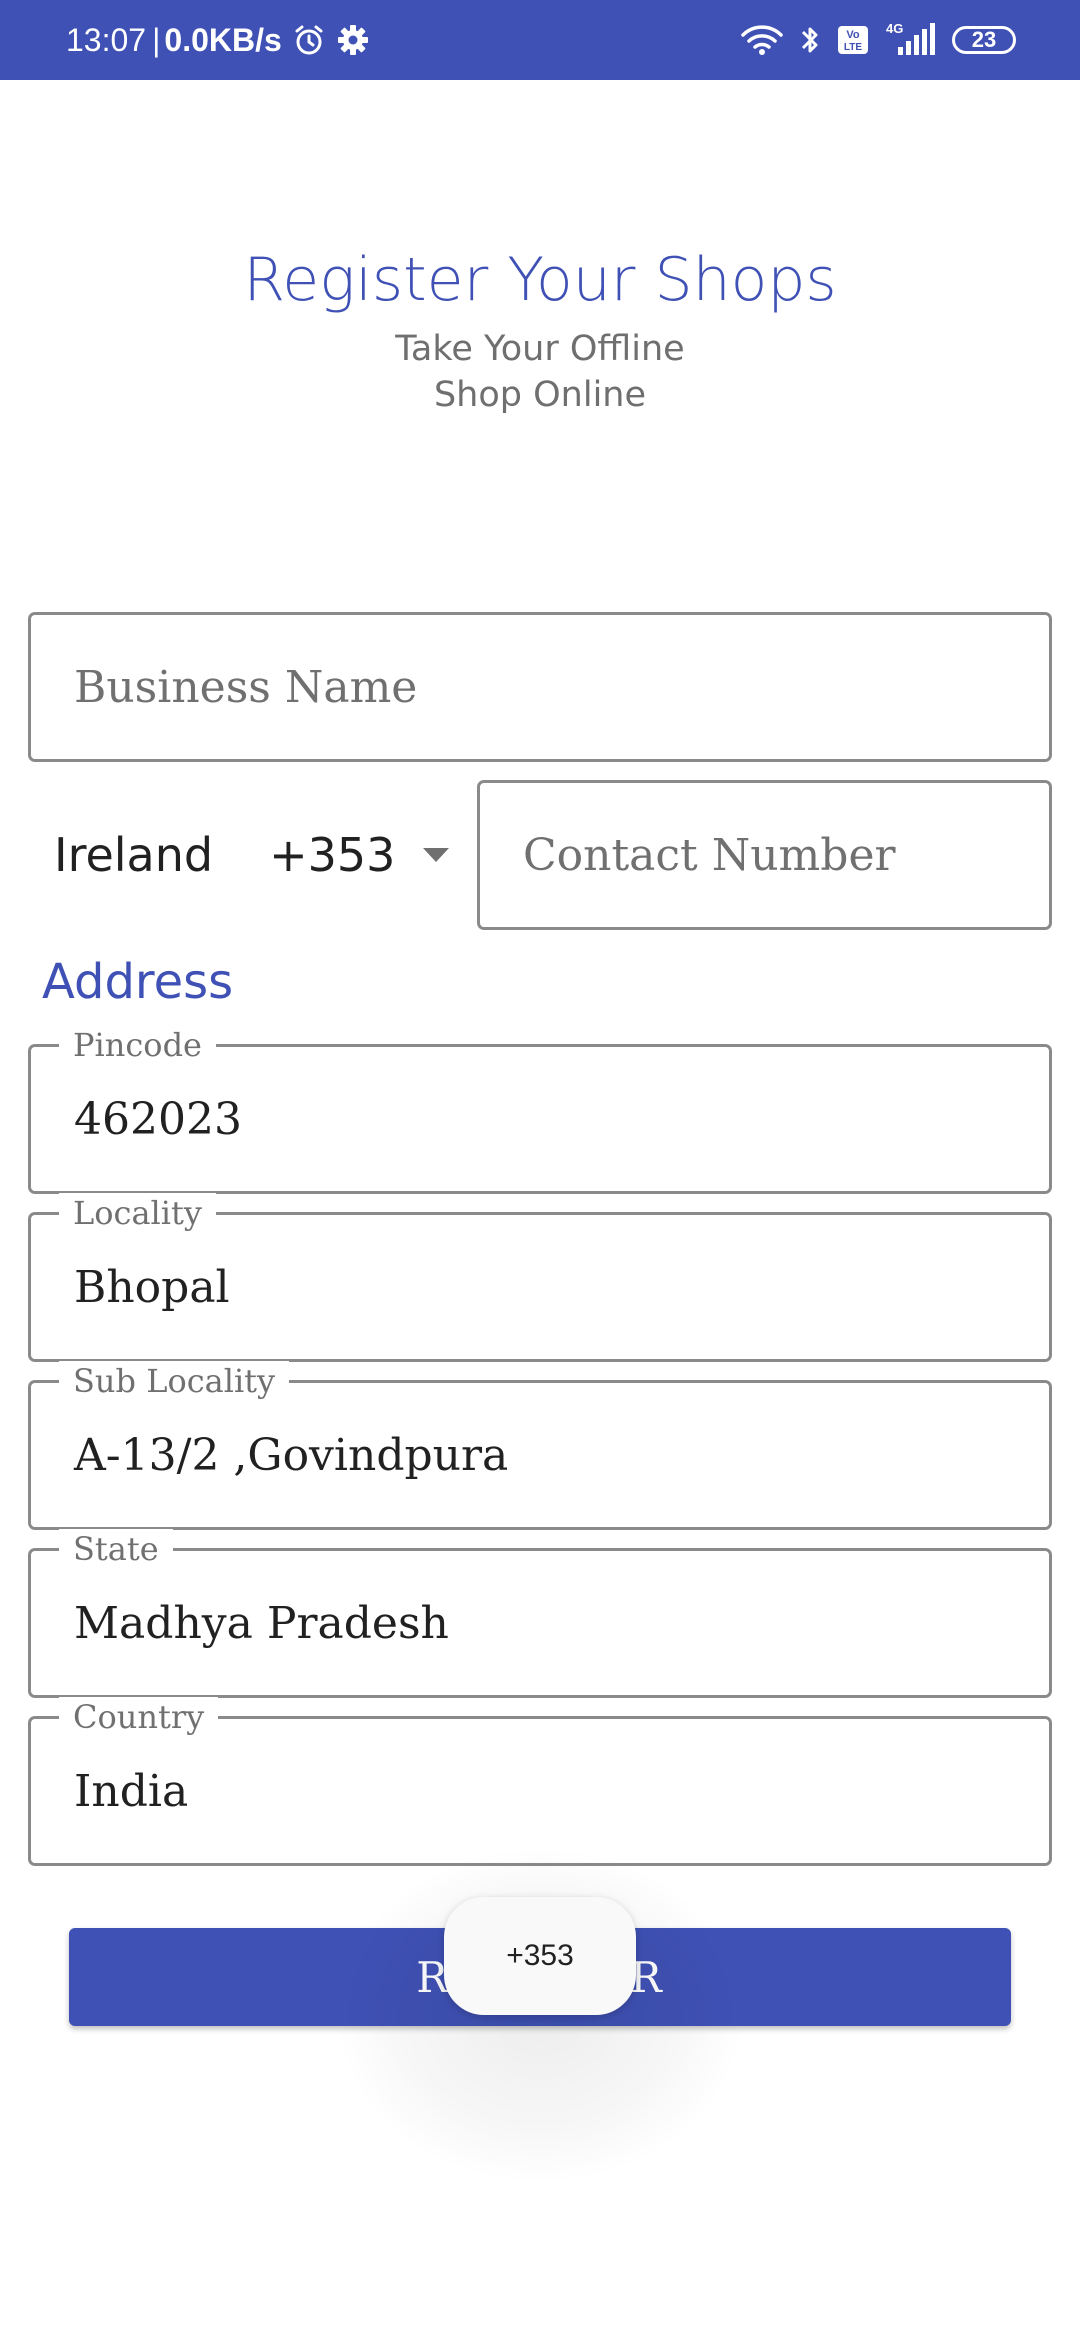 The image size is (1080, 2340). I want to click on volte-icon: Vo LTE, so click(853, 40).